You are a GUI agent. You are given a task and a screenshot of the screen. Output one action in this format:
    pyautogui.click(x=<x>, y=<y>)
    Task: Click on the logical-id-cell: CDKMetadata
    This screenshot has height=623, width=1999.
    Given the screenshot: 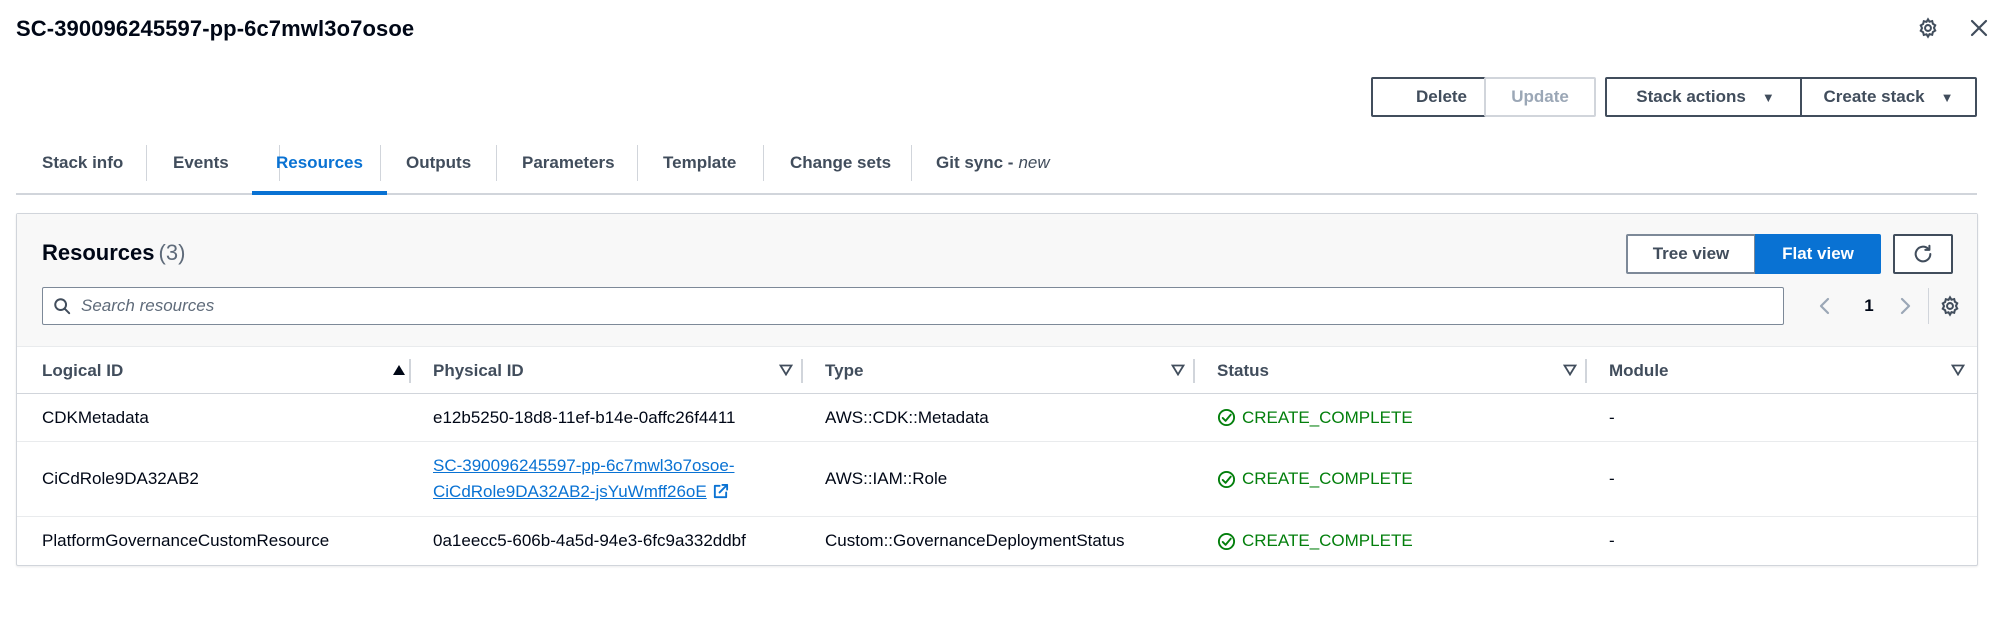 What is the action you would take?
    pyautogui.click(x=95, y=417)
    